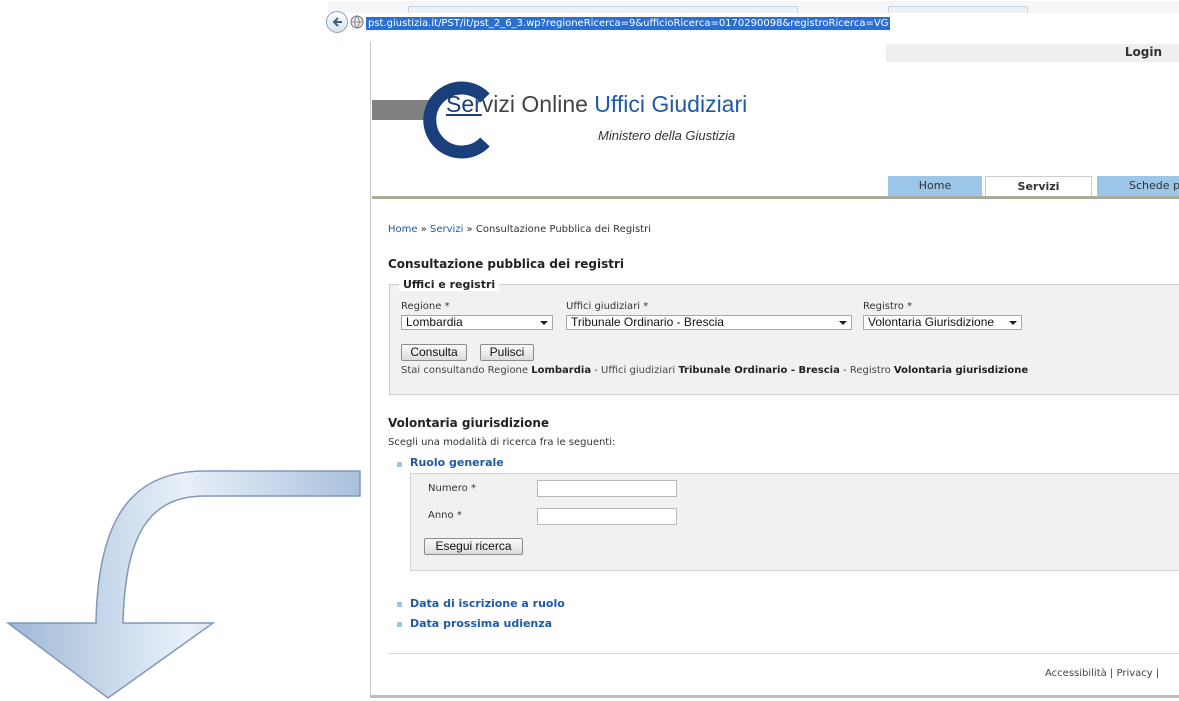 Image resolution: width=1179 pixels, height=701 pixels. I want to click on regione-label: Regione *, so click(425, 306).